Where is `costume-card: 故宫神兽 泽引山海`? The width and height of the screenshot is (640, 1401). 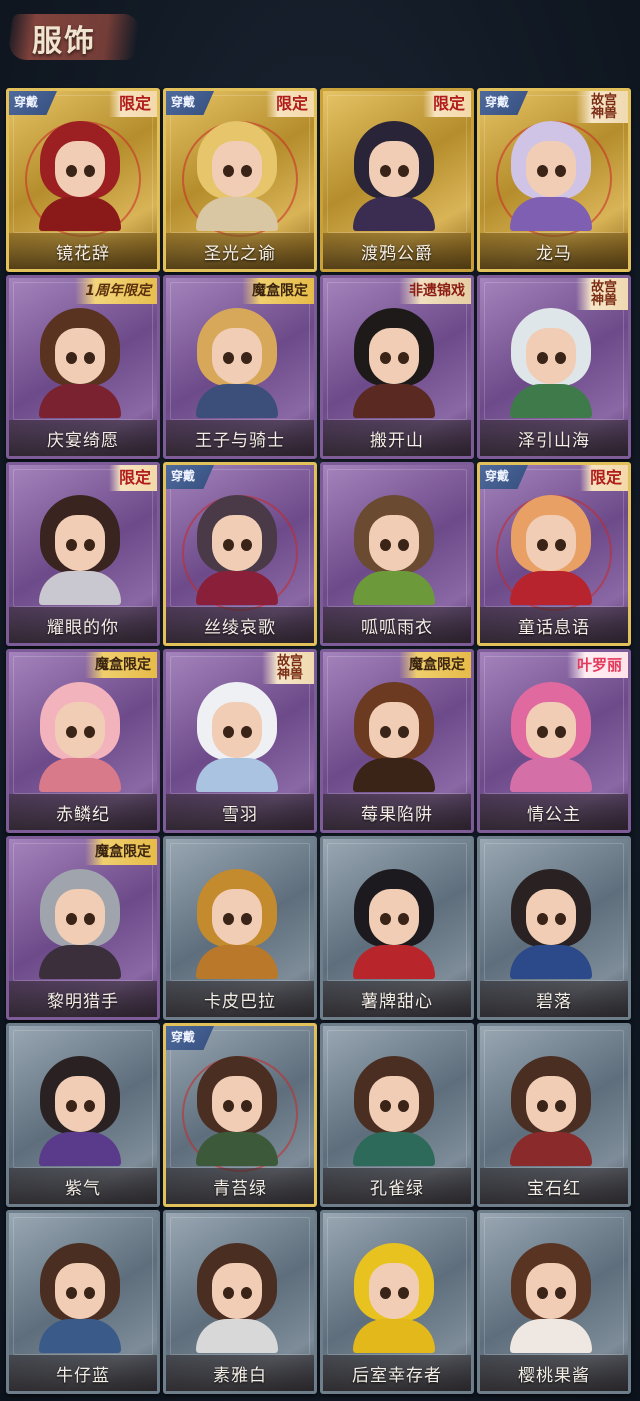 costume-card: 故宫神兽 泽引山海 is located at coordinates (554, 367).